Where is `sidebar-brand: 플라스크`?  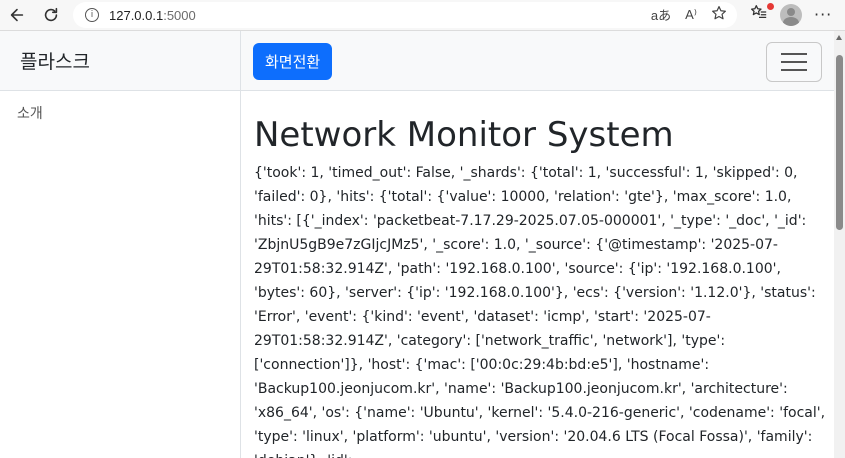 sidebar-brand: 플라스크 is located at coordinates (120, 61).